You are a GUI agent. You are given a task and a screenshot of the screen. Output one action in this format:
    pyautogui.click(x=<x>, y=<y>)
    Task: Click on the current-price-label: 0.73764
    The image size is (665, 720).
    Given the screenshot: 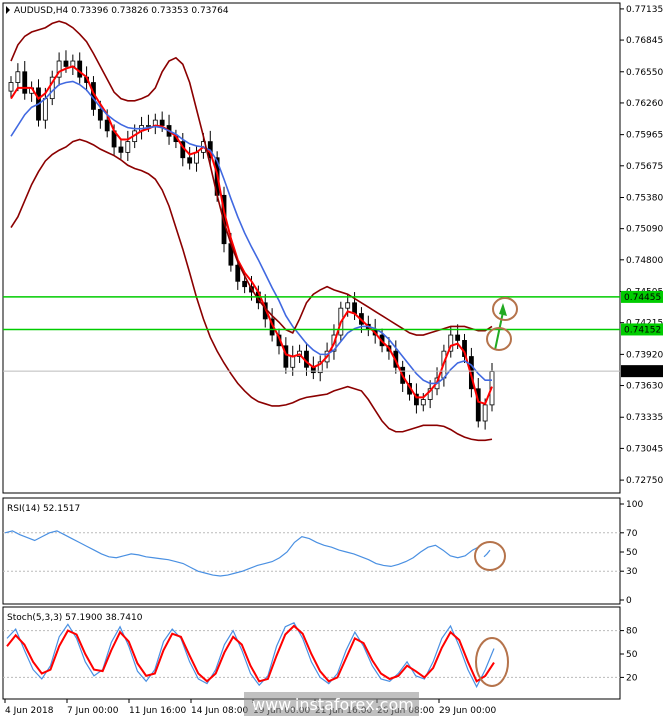 What is the action you would take?
    pyautogui.click(x=642, y=372)
    